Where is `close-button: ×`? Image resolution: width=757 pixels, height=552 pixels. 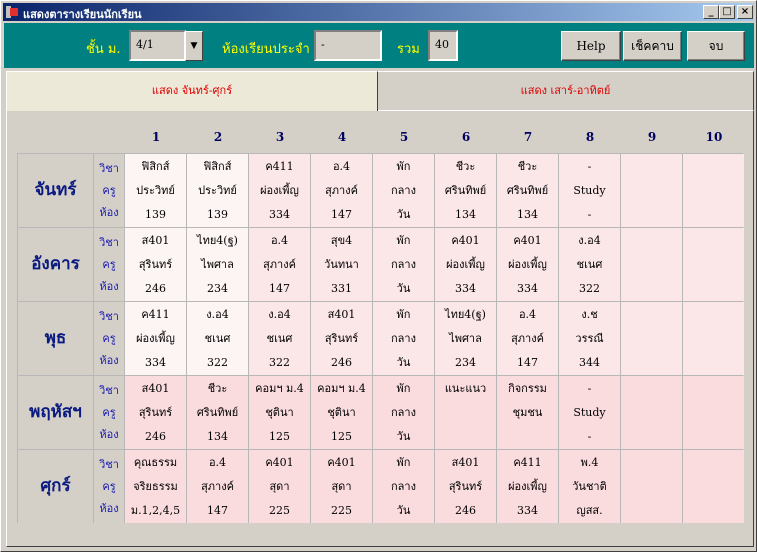 close-button: × is located at coordinates (745, 12).